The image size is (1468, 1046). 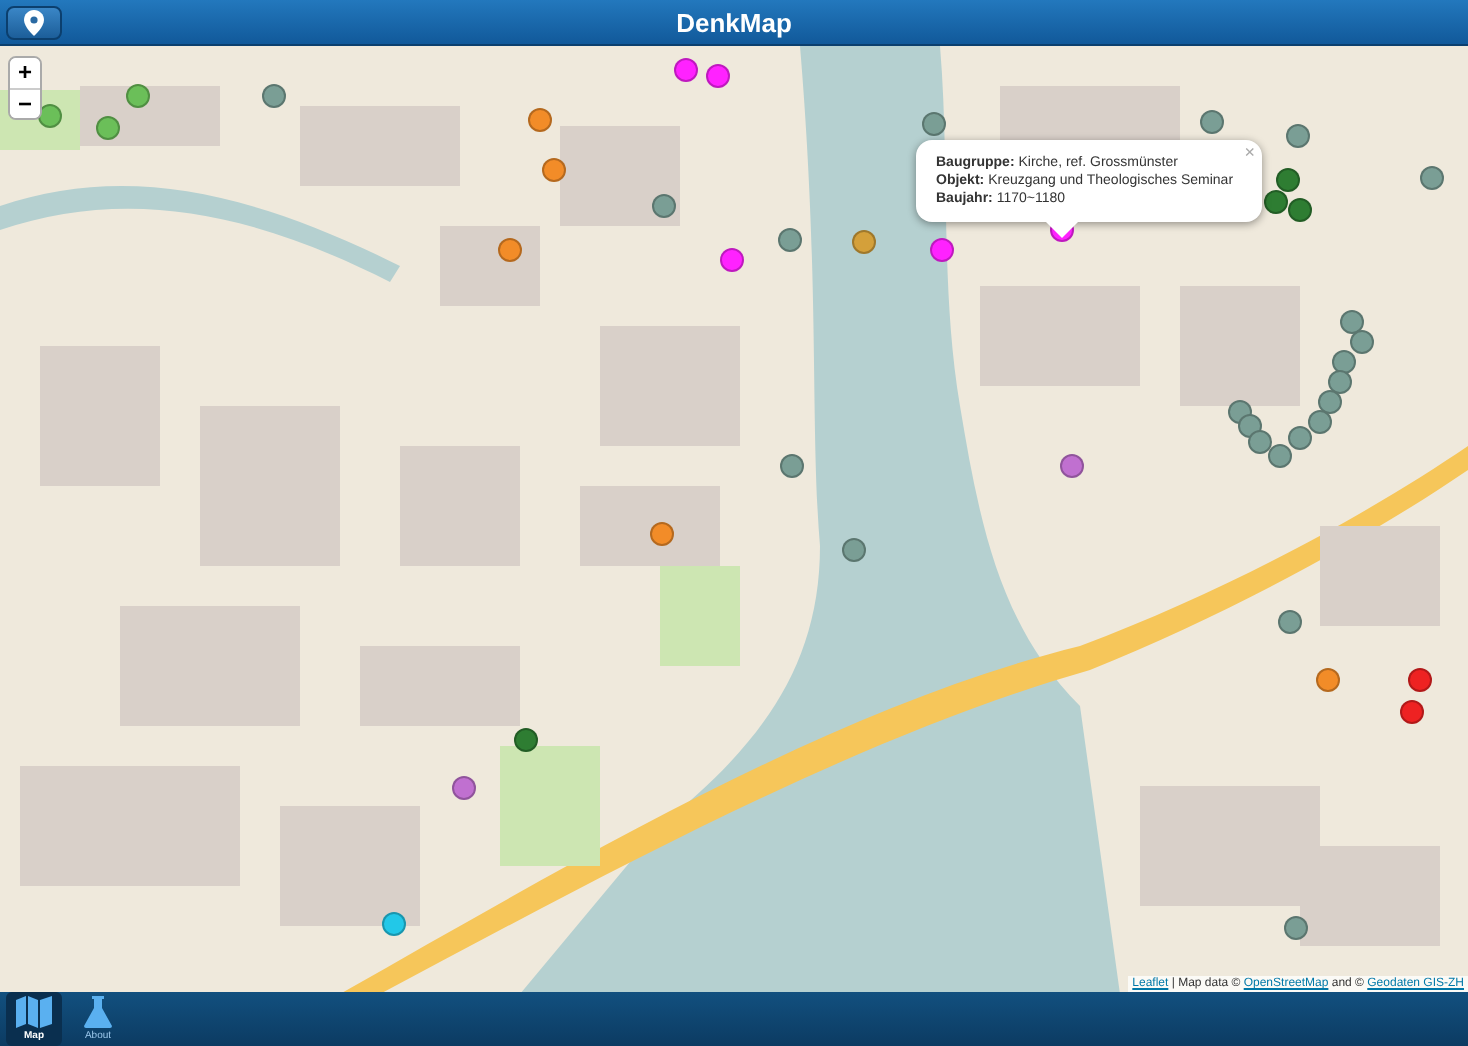 I want to click on app-title: DenkMap, so click(x=734, y=22).